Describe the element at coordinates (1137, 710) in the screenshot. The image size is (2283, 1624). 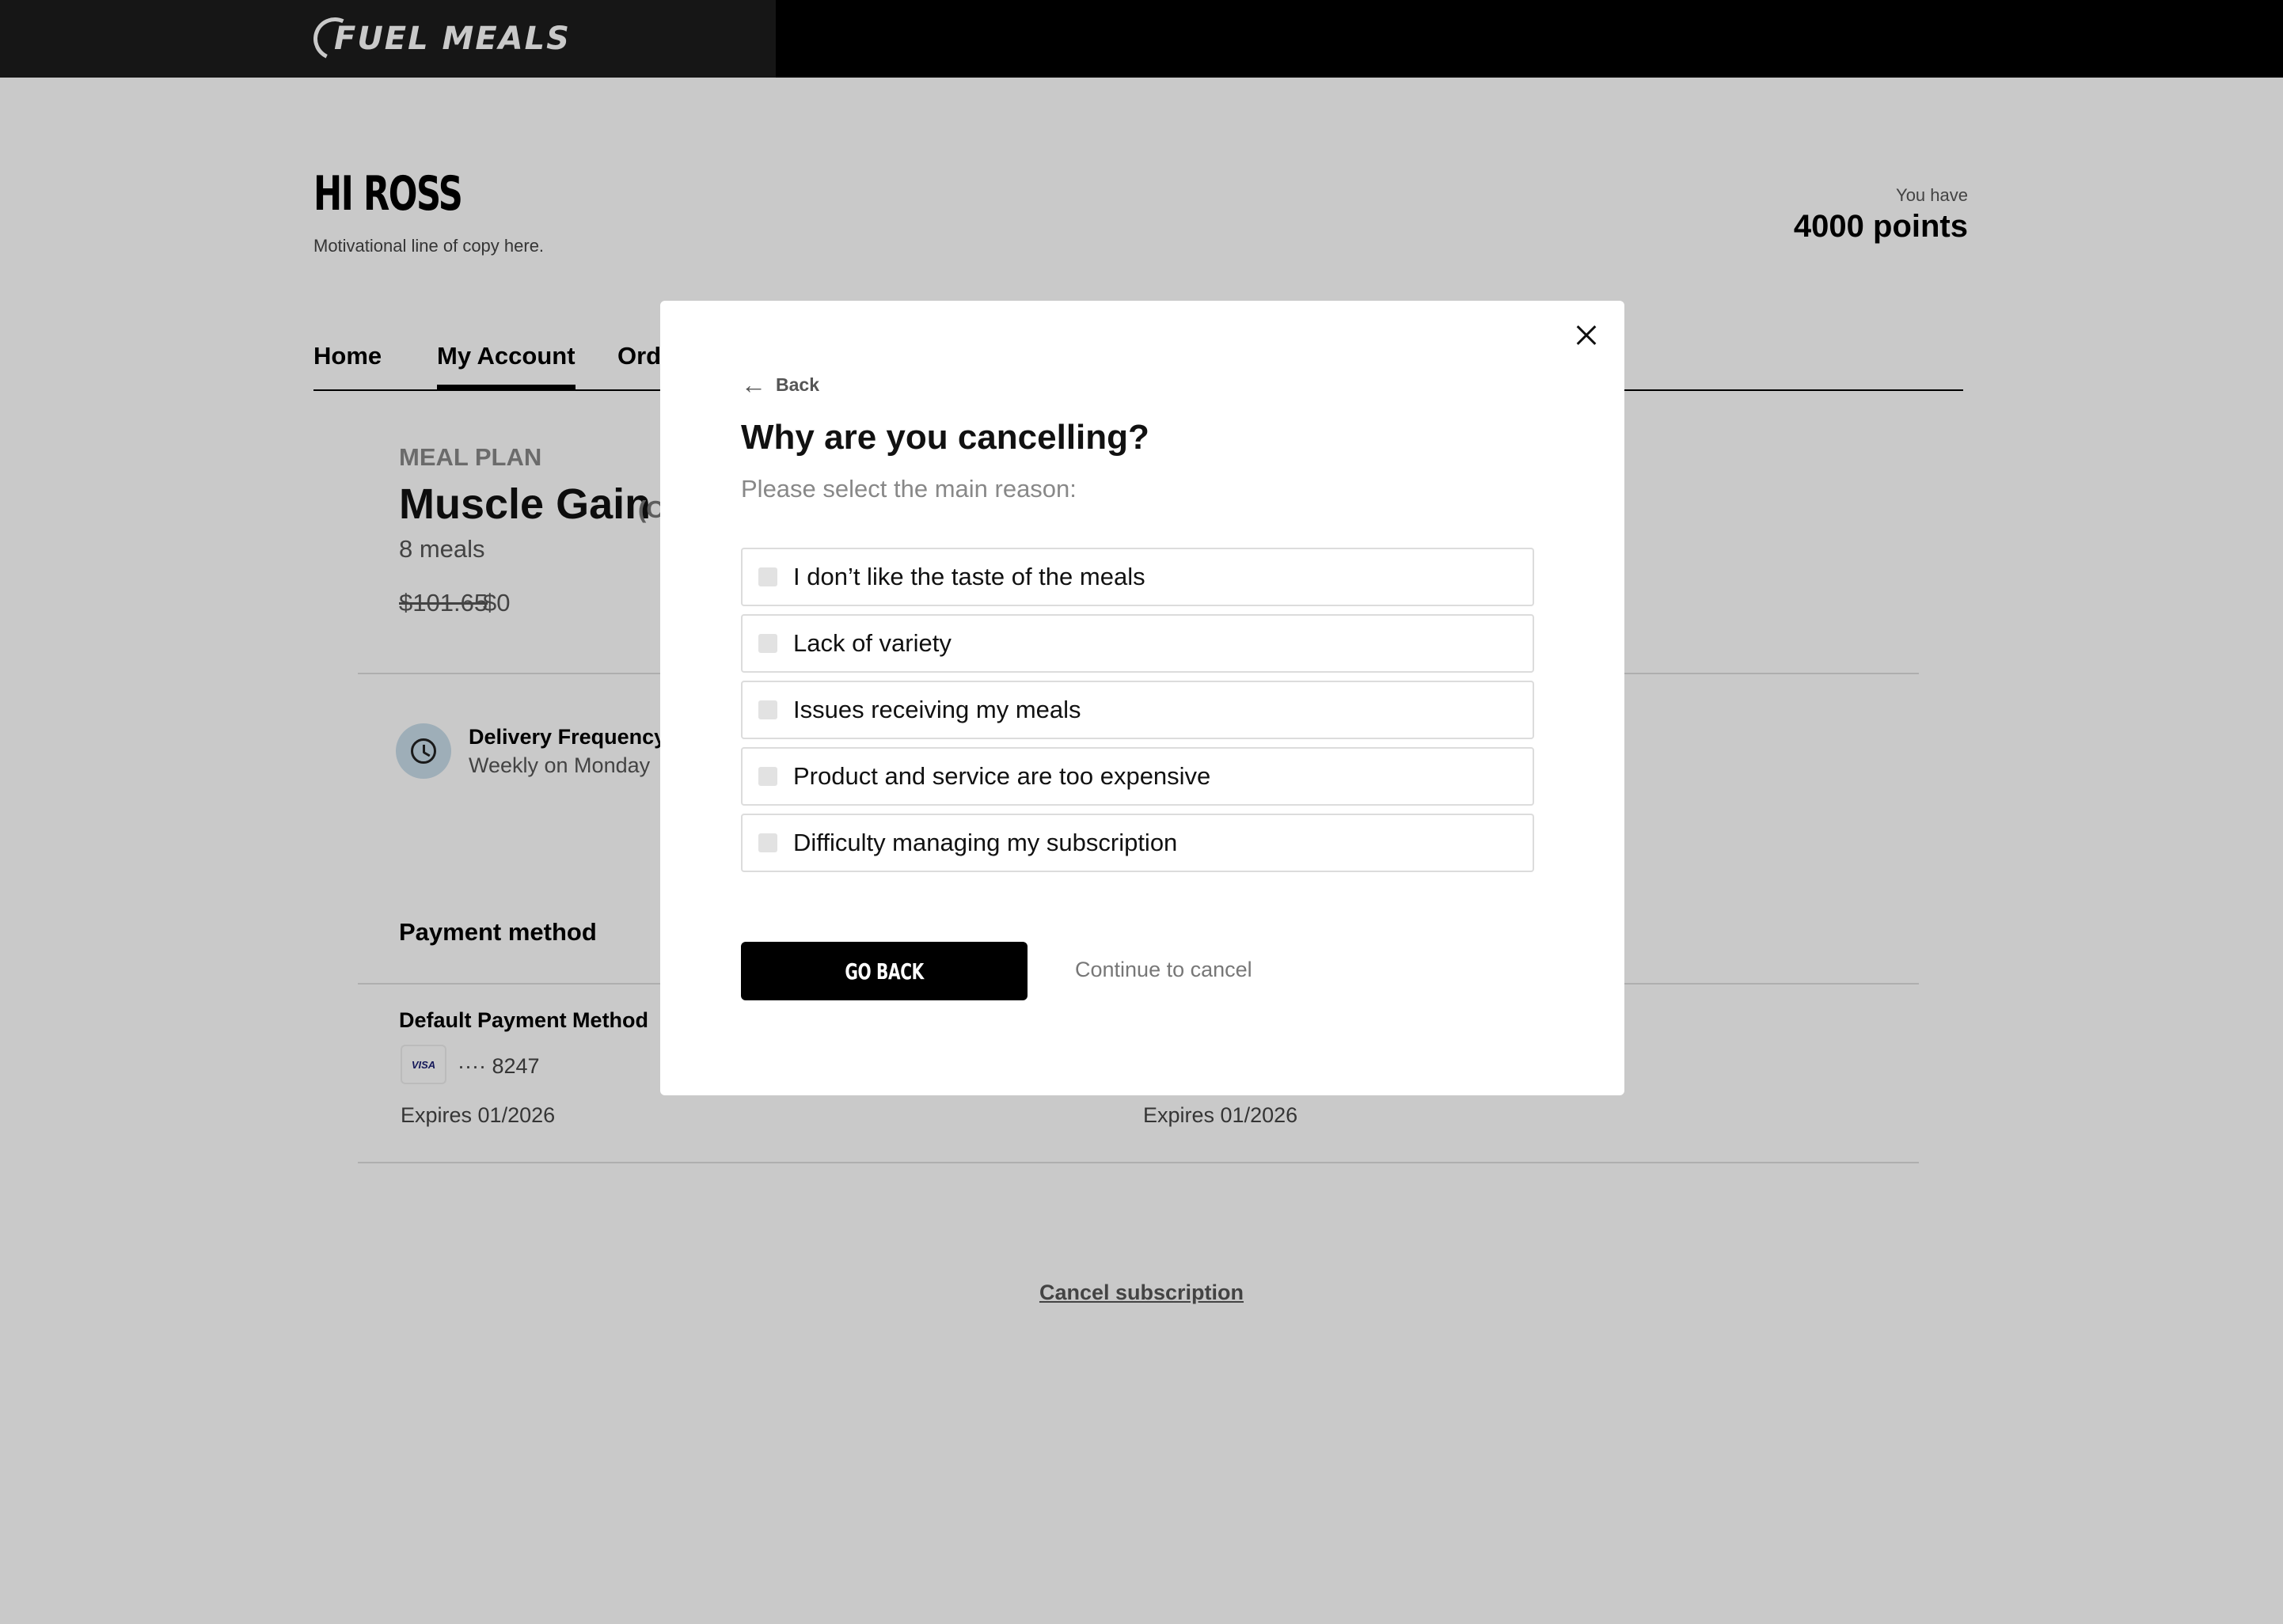
I see `reason-option-delivery-issues: Issues receiving my meals` at that location.